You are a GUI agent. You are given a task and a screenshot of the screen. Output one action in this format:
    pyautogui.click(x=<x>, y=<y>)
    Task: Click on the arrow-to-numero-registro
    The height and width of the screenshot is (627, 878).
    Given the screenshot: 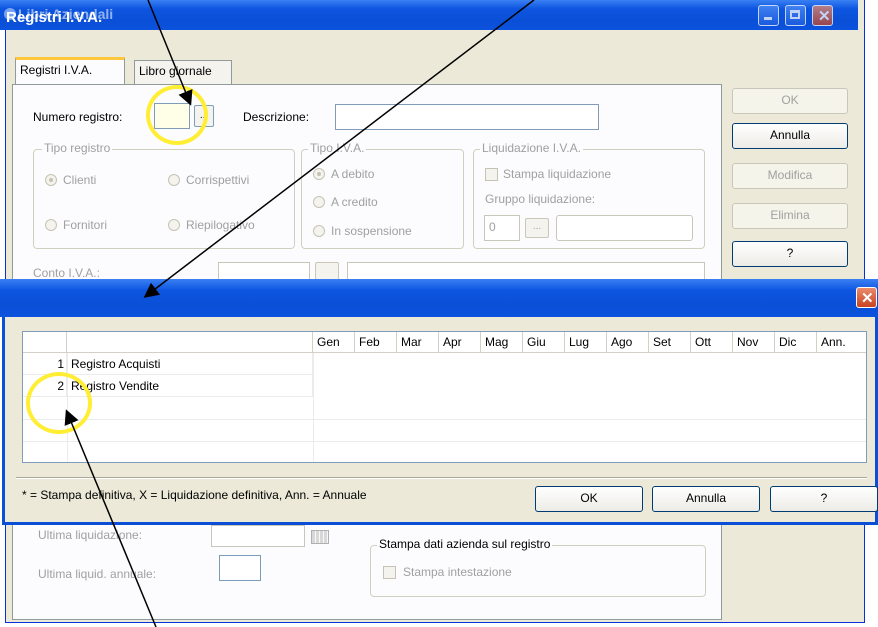 What is the action you would take?
    pyautogui.click(x=170, y=53)
    